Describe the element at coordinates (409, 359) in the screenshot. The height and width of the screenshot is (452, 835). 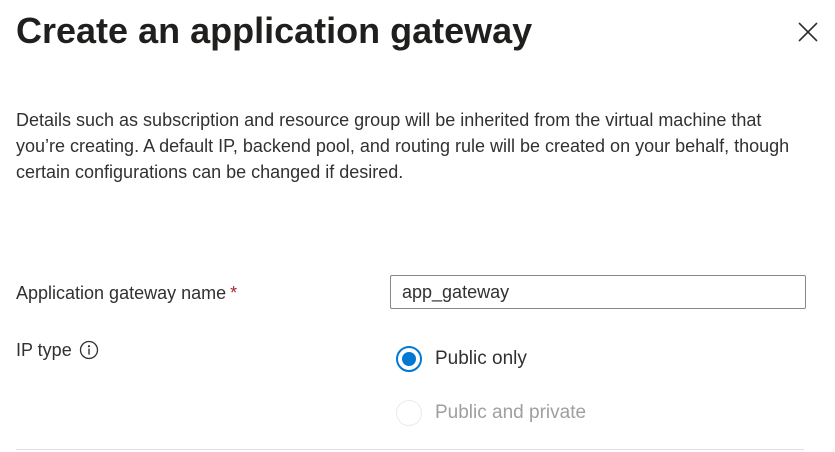
I see `radio-public-only-indicator` at that location.